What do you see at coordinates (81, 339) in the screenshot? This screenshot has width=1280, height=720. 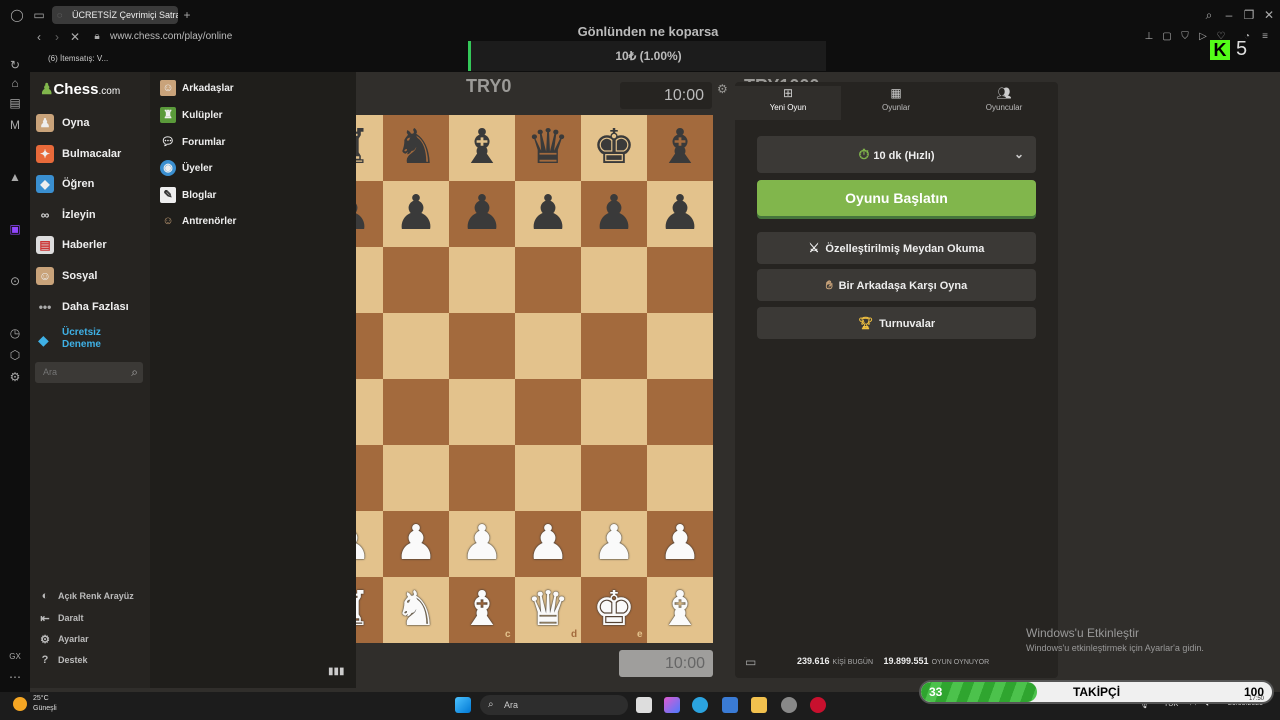 I see `free-trial-link: Ücretsiz Deneme` at bounding box center [81, 339].